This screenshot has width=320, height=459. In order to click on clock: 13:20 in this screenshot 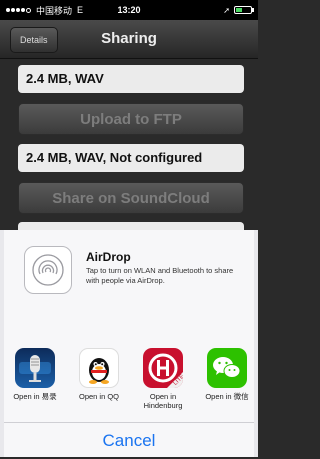, I will do `click(129, 10)`.